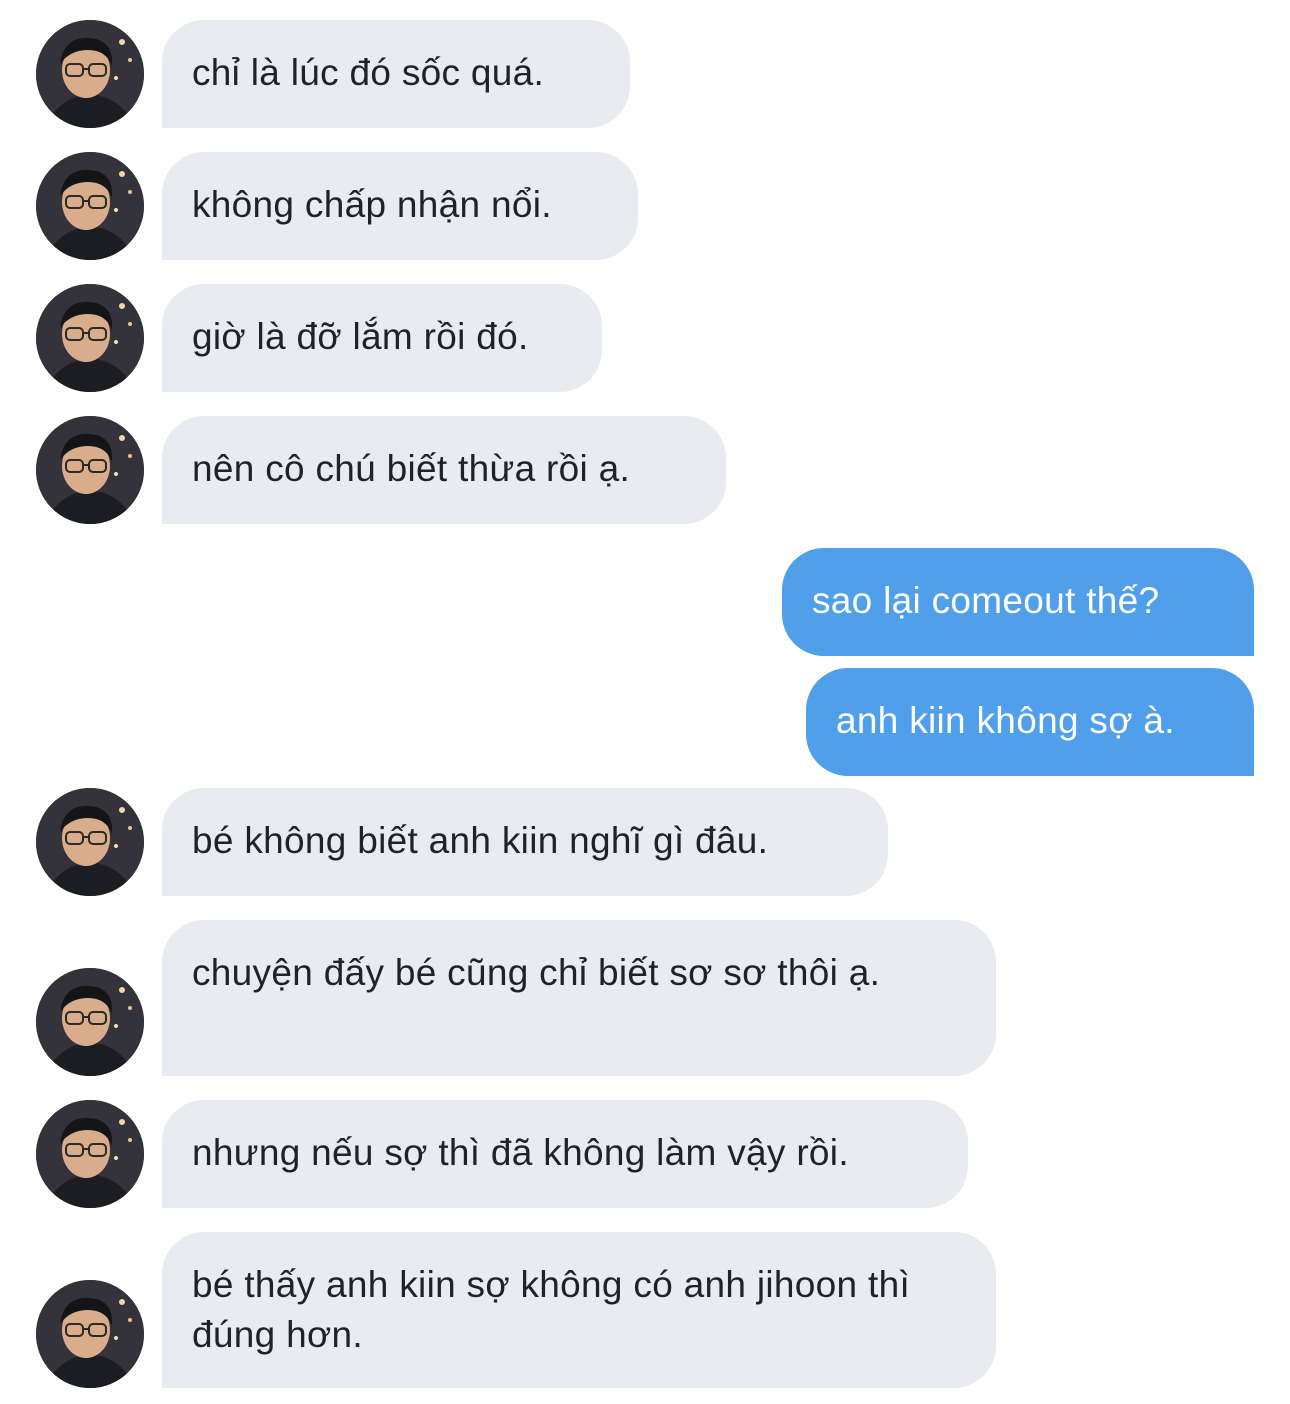 This screenshot has height=1404, width=1290. I want to click on message-bubble-incoming: nên cô chú biết thừa rồi ạ., so click(444, 470).